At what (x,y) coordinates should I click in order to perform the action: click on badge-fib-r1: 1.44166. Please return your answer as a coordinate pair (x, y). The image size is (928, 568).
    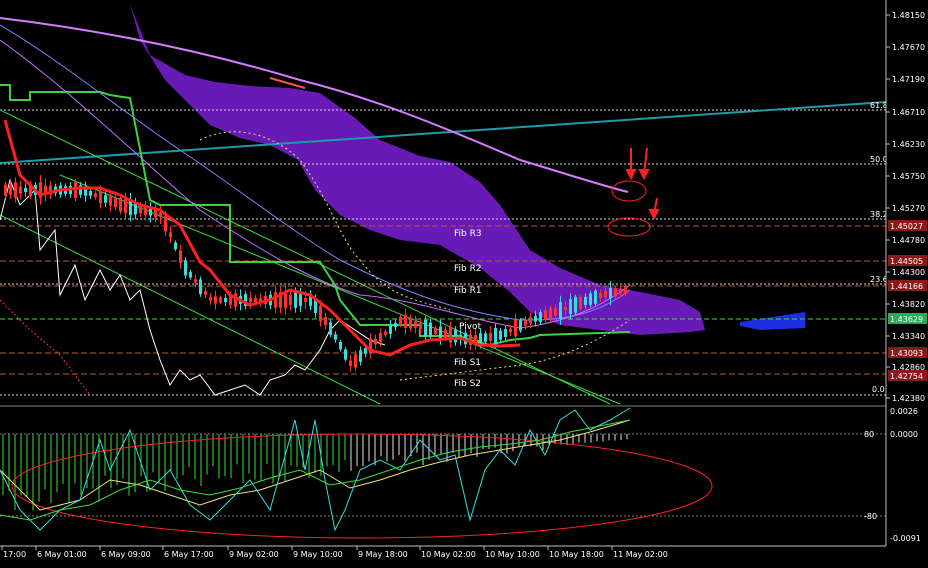
    Looking at the image, I should click on (907, 285).